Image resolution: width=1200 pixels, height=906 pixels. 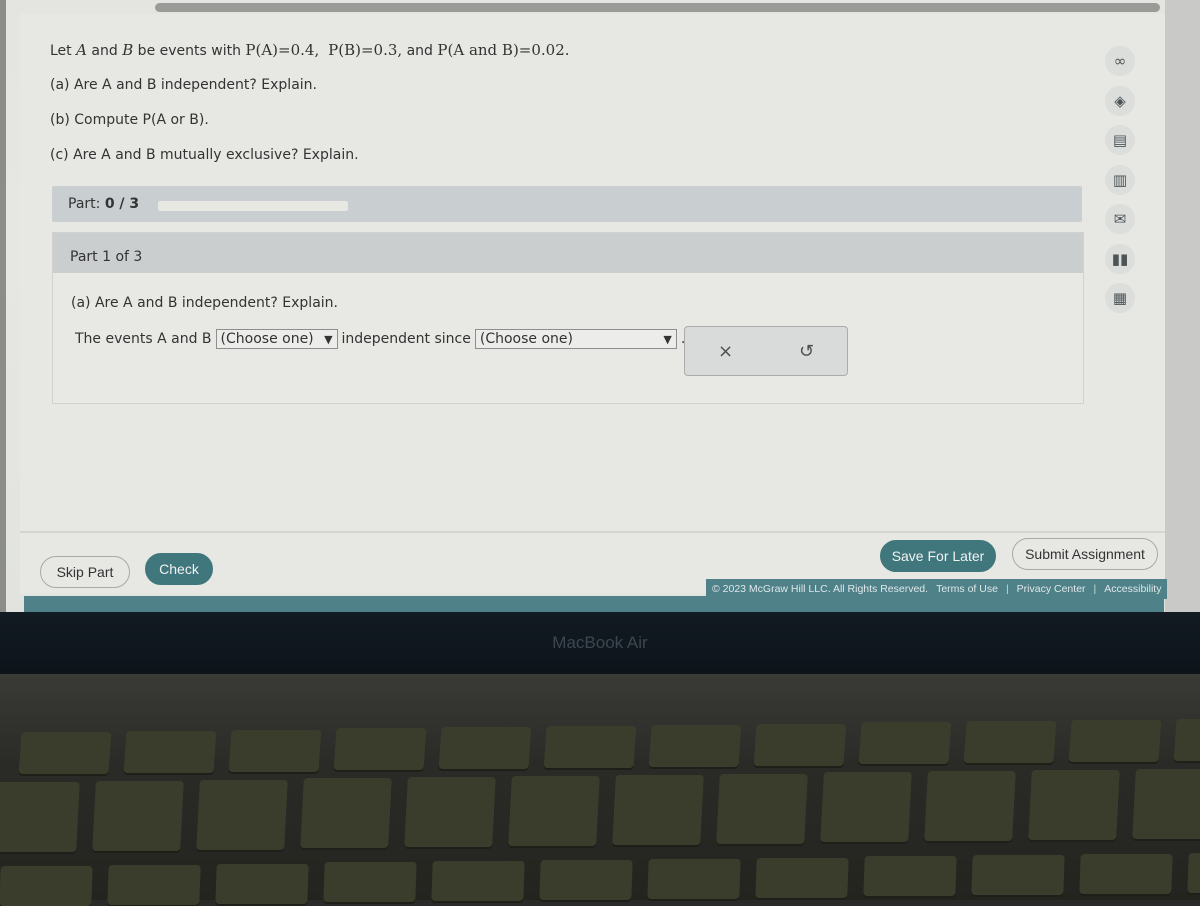 I want to click on ebook-icon: ▥, so click(x=1120, y=179).